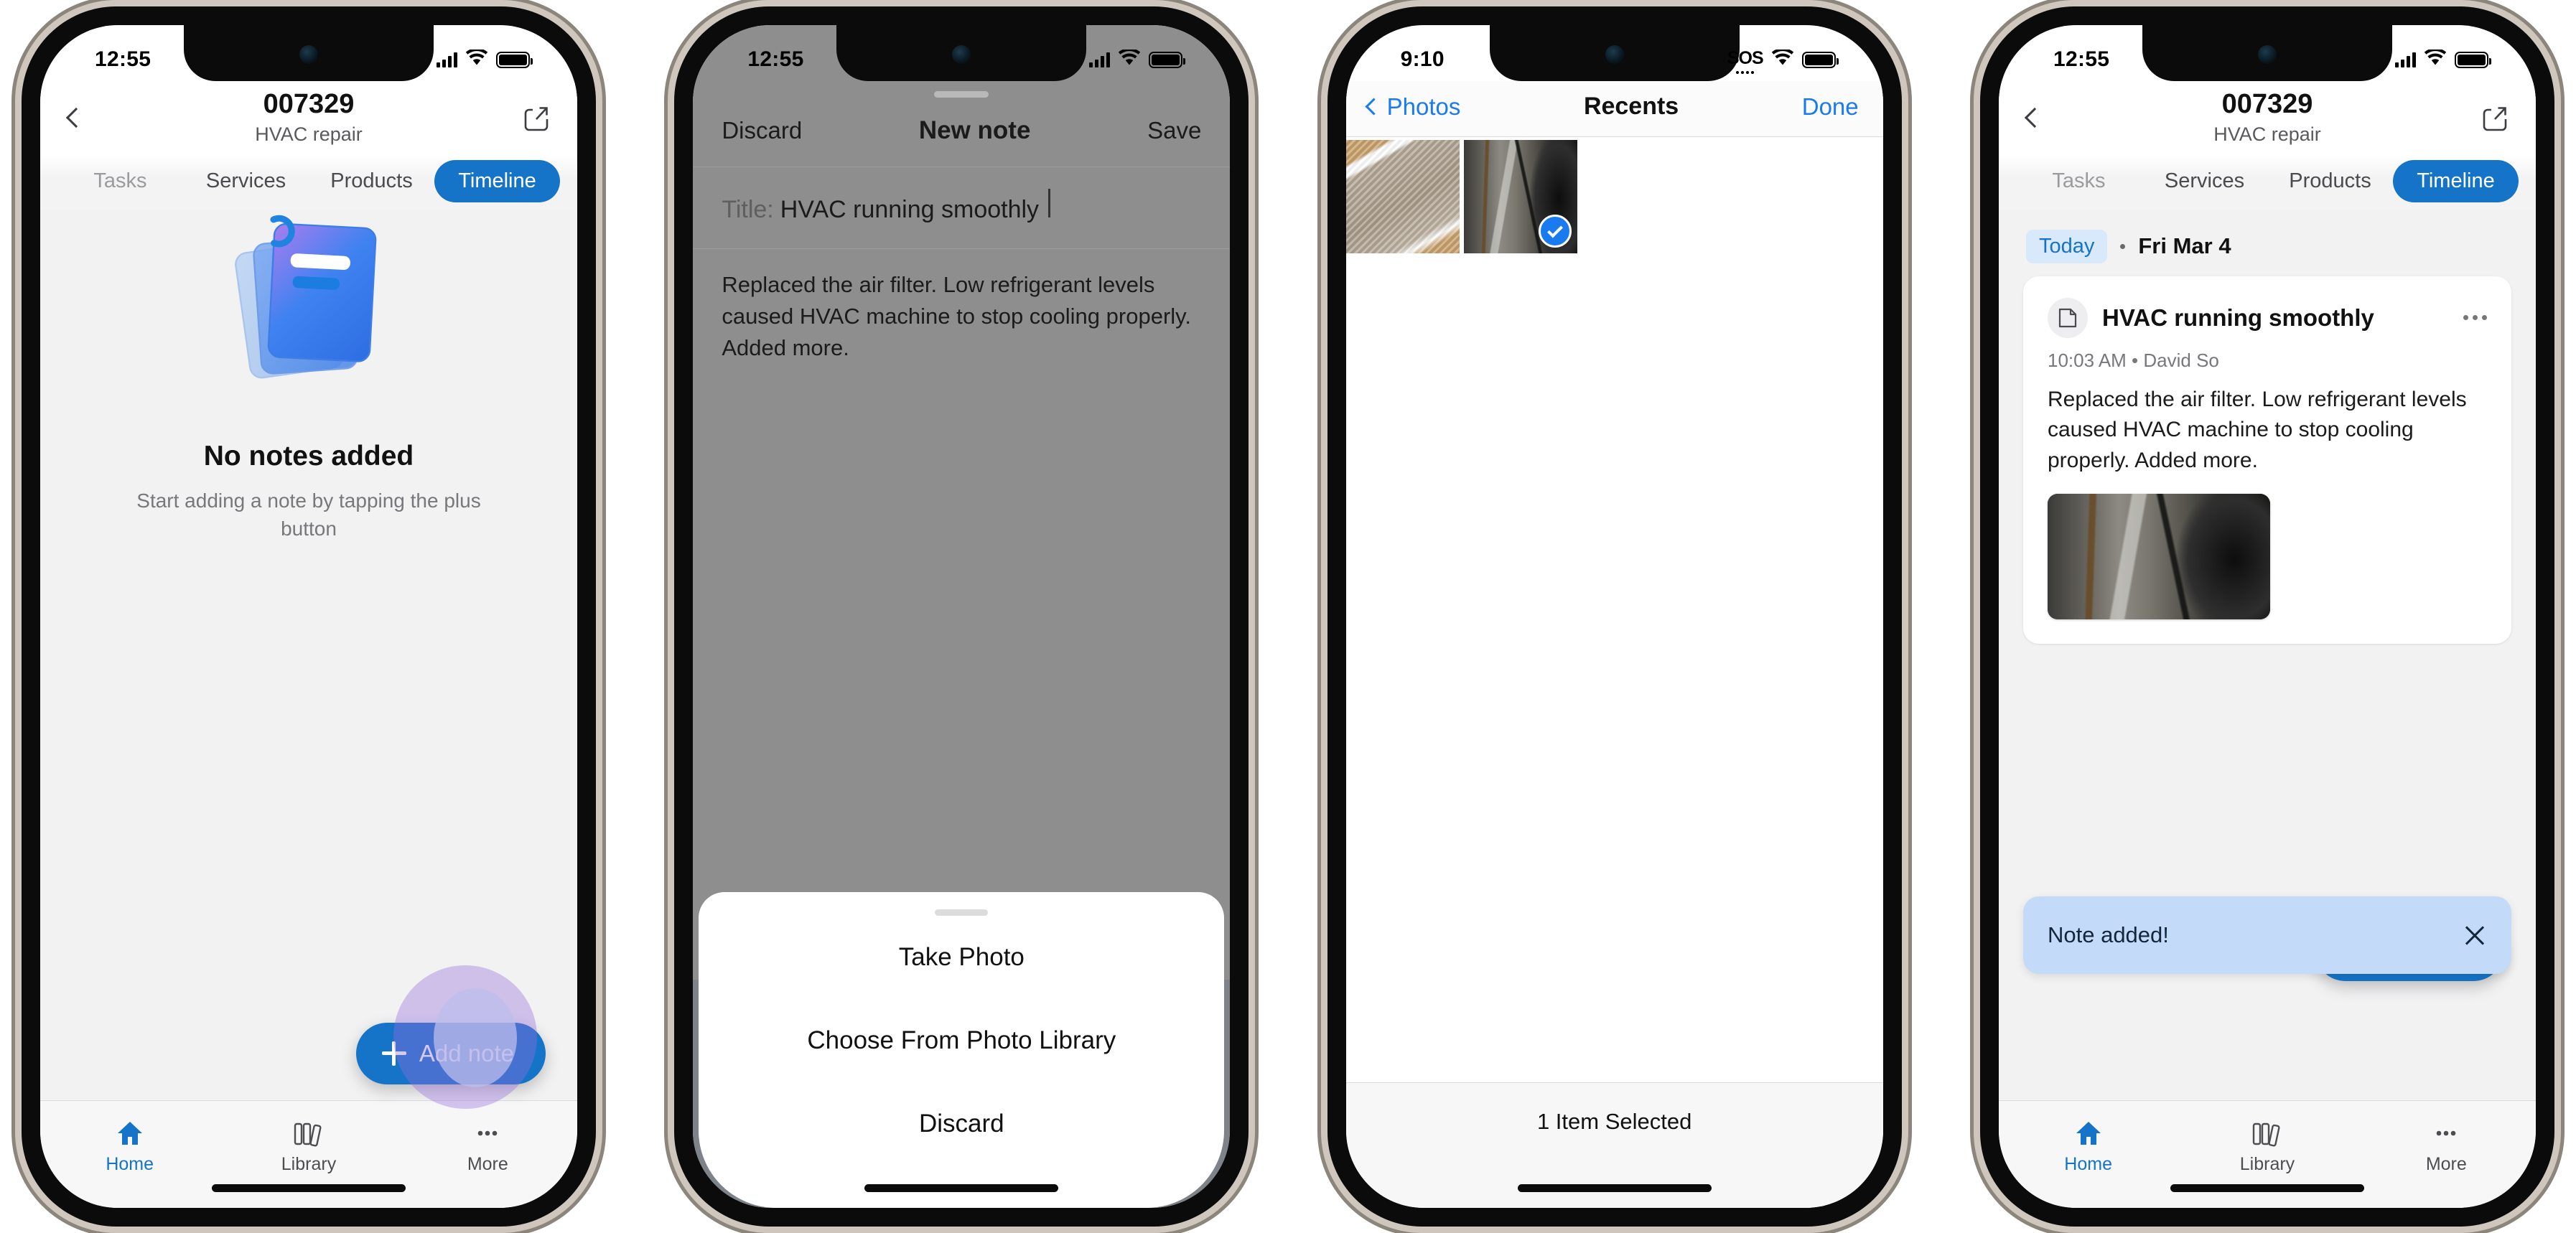 The width and height of the screenshot is (2576, 1233). What do you see at coordinates (762, 130) in the screenshot?
I see `discard-button: Discard` at bounding box center [762, 130].